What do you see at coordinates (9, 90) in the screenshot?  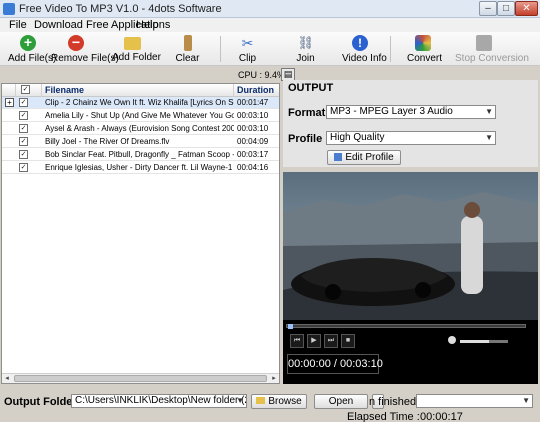 I see `header-expander` at bounding box center [9, 90].